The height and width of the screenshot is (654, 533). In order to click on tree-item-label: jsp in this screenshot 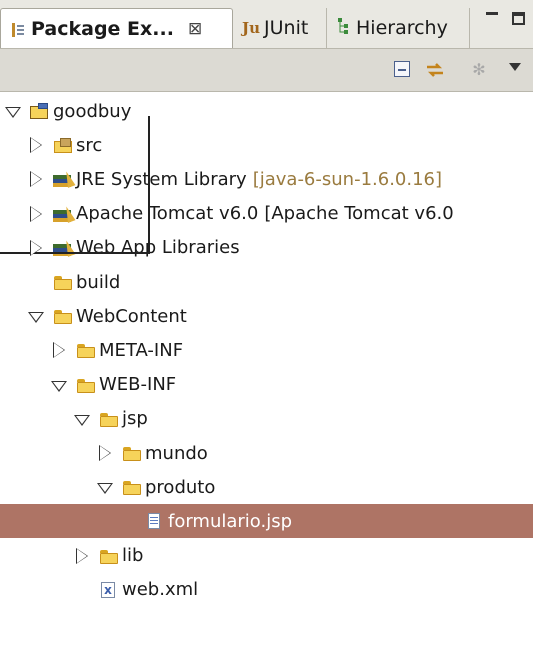, I will do `click(135, 419)`.